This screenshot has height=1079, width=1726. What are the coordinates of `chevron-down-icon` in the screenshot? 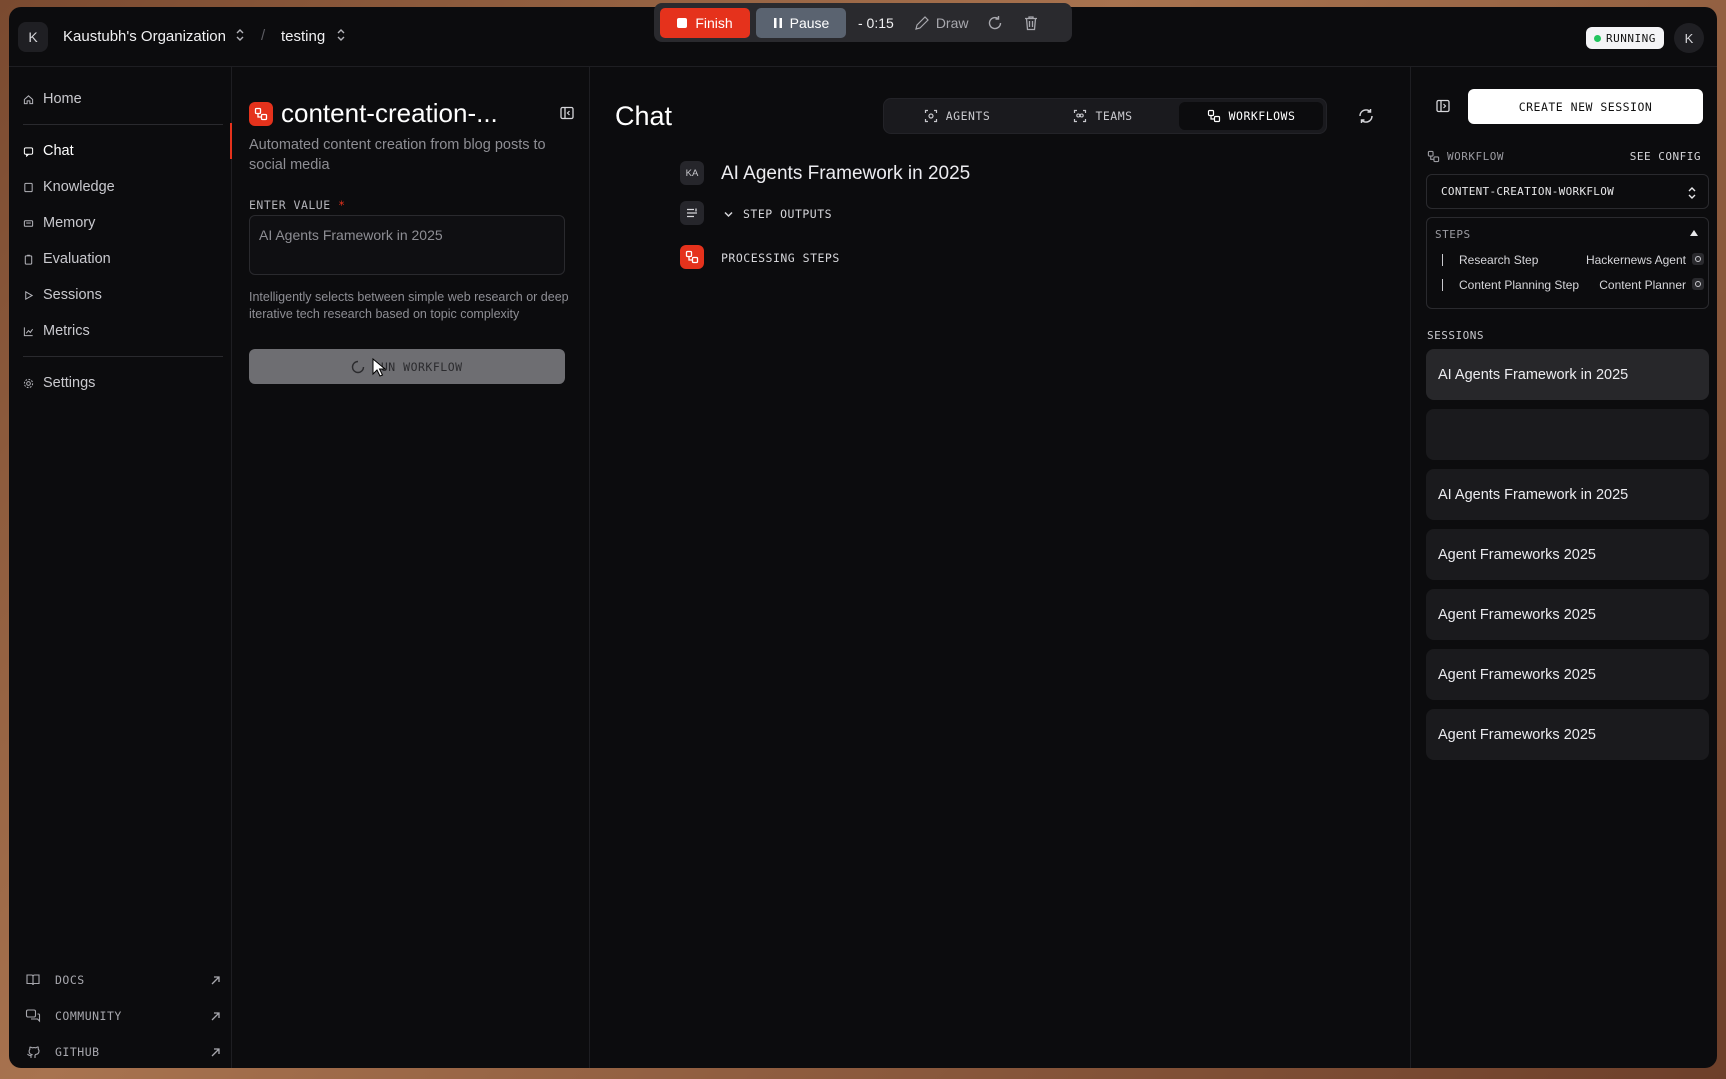 It's located at (728, 214).